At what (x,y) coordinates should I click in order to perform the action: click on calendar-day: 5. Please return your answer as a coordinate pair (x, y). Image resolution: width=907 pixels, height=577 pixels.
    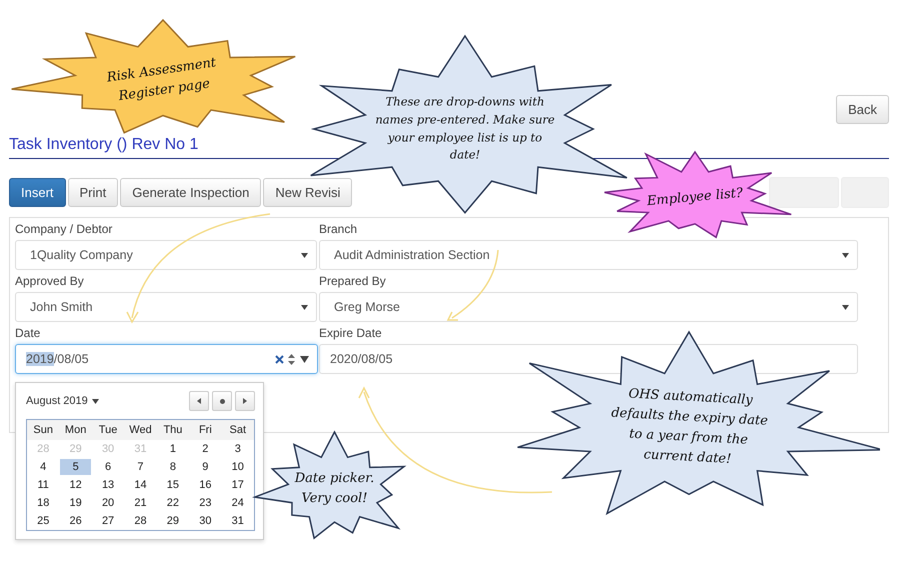
    Looking at the image, I should click on (75, 467).